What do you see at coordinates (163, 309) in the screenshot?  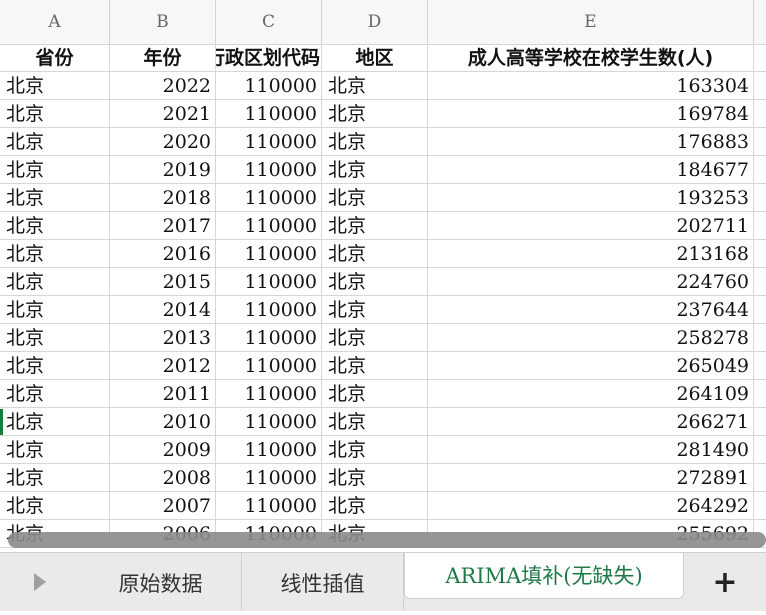 I see `cell-year: 2014` at bounding box center [163, 309].